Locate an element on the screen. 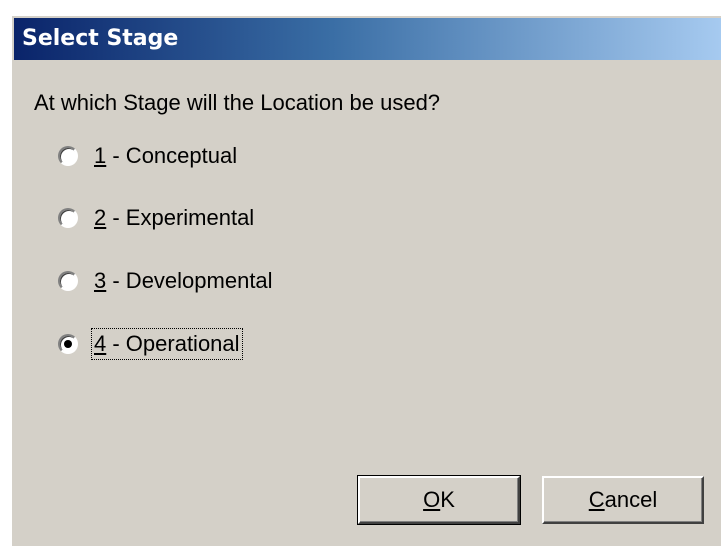  accelerator-key: 4 is located at coordinates (100, 343).